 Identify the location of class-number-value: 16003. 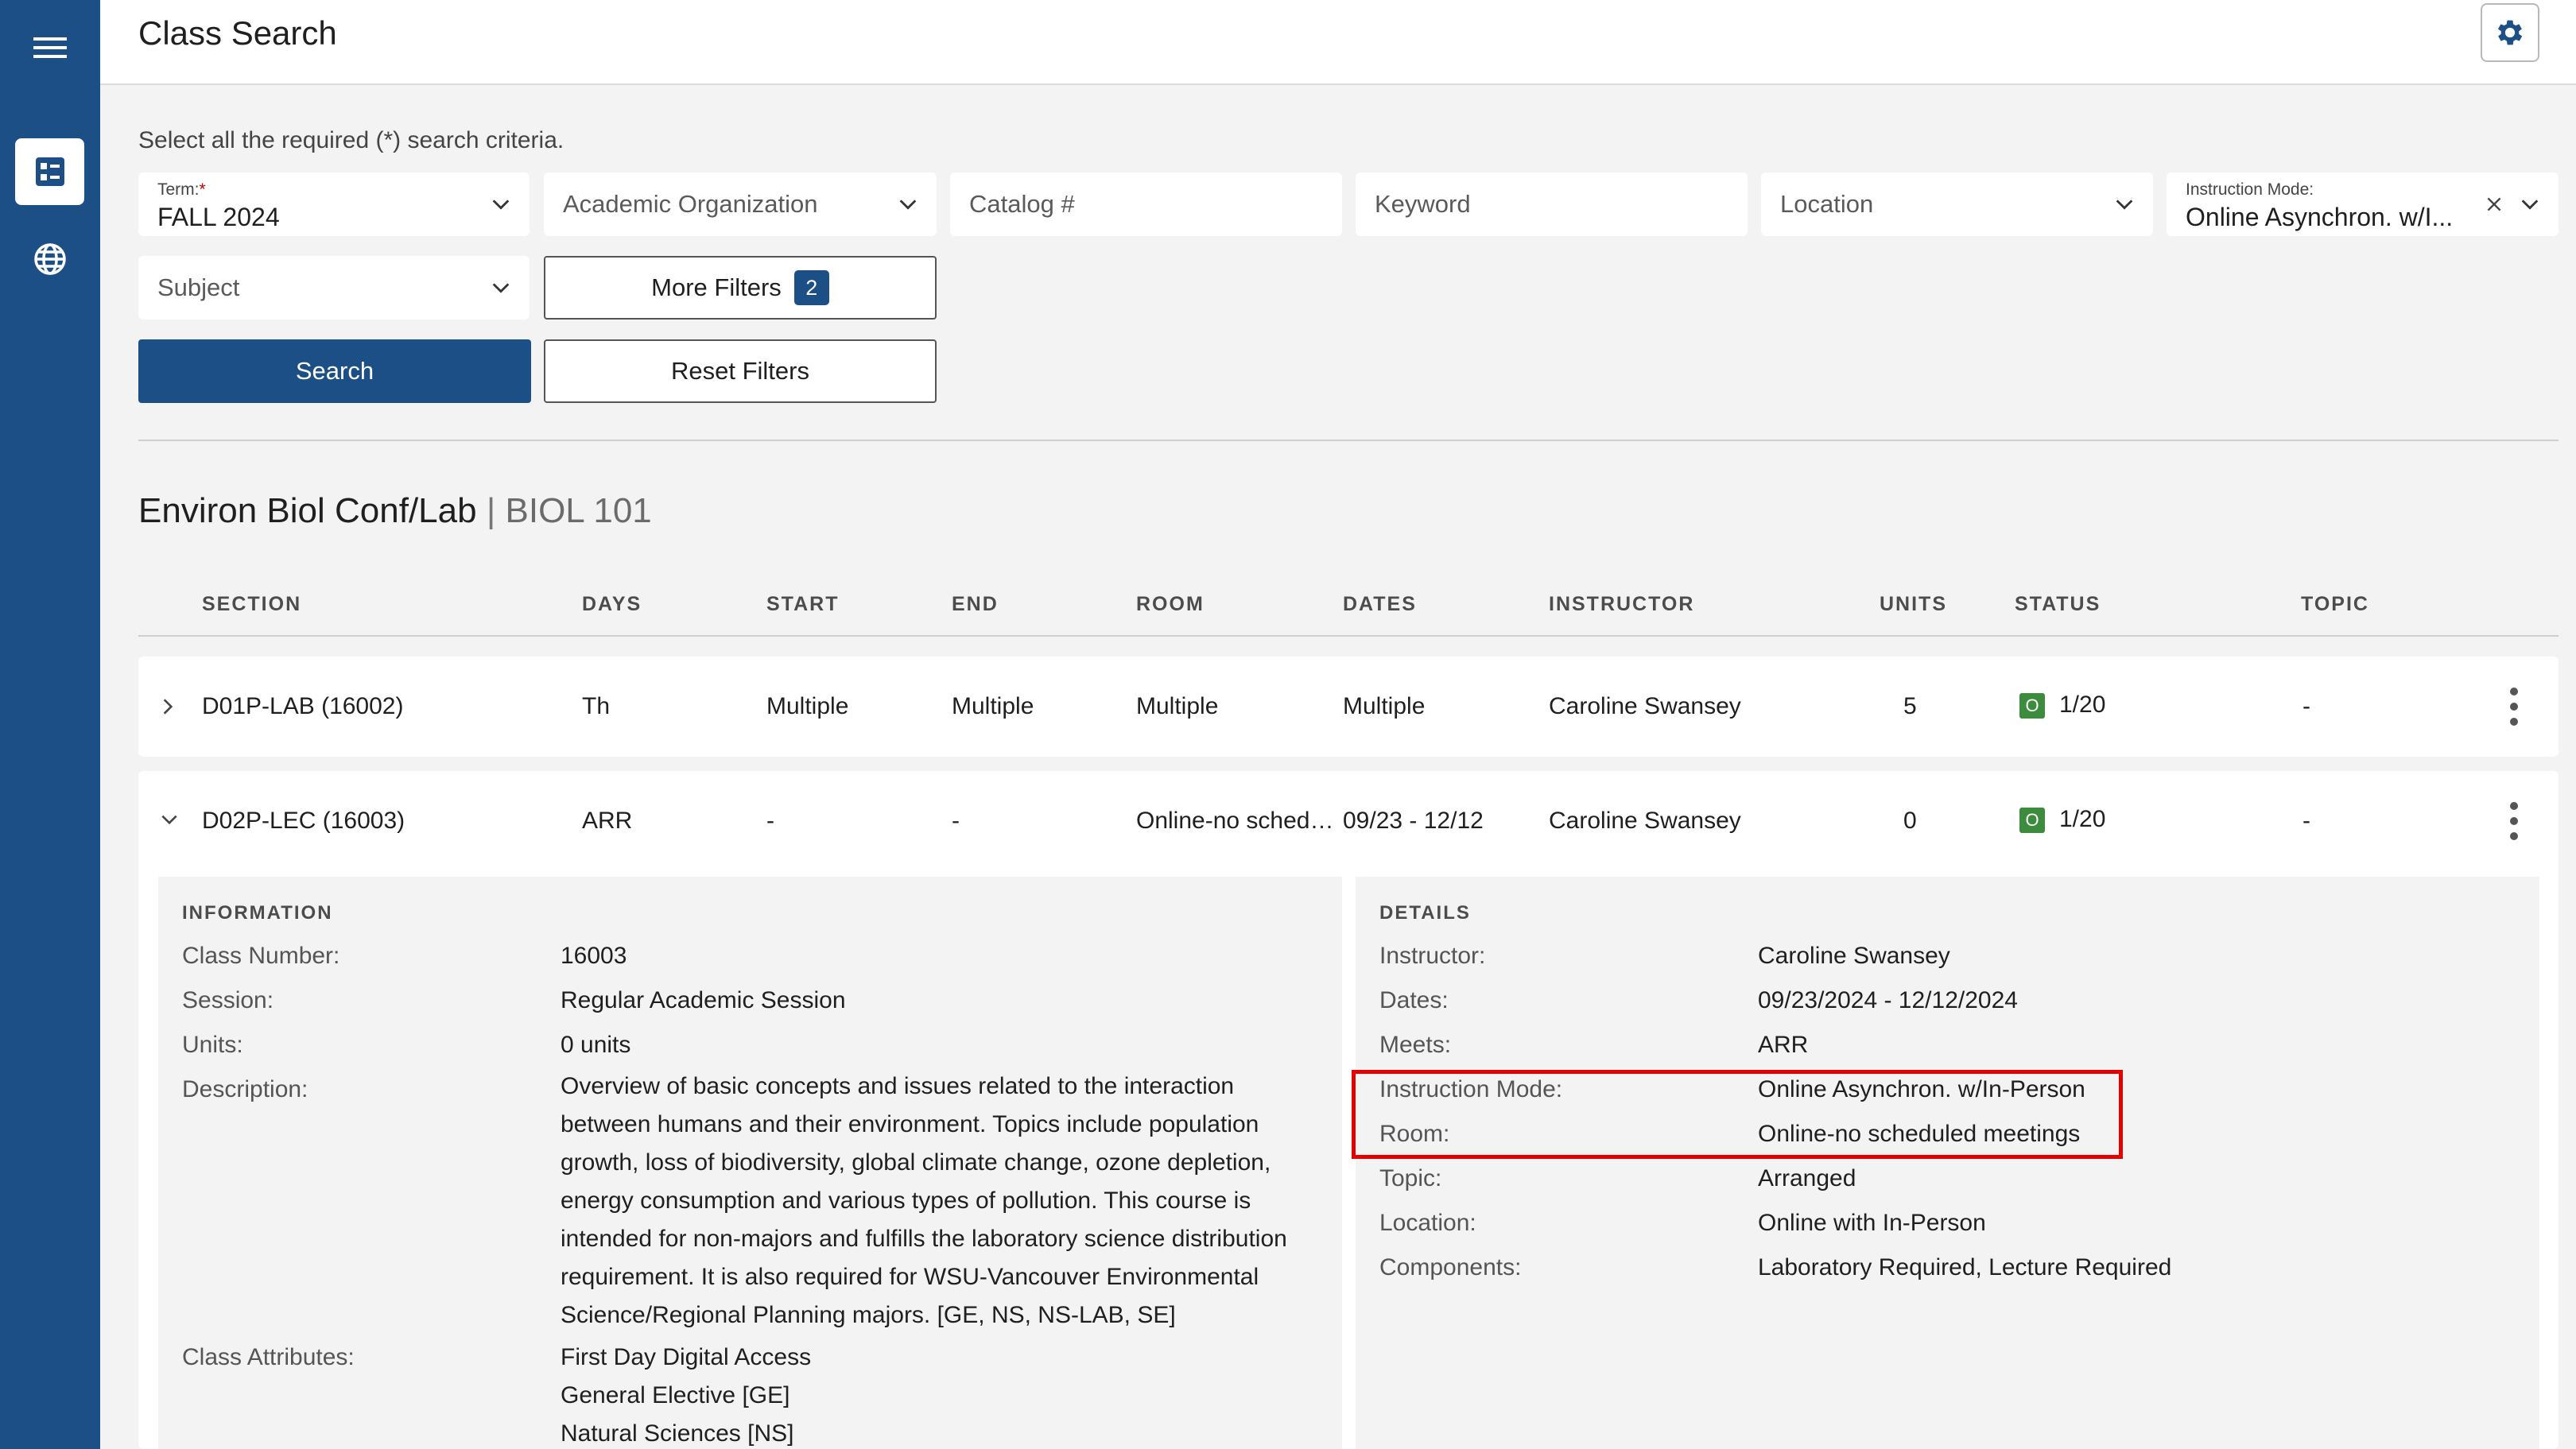
(594, 956).